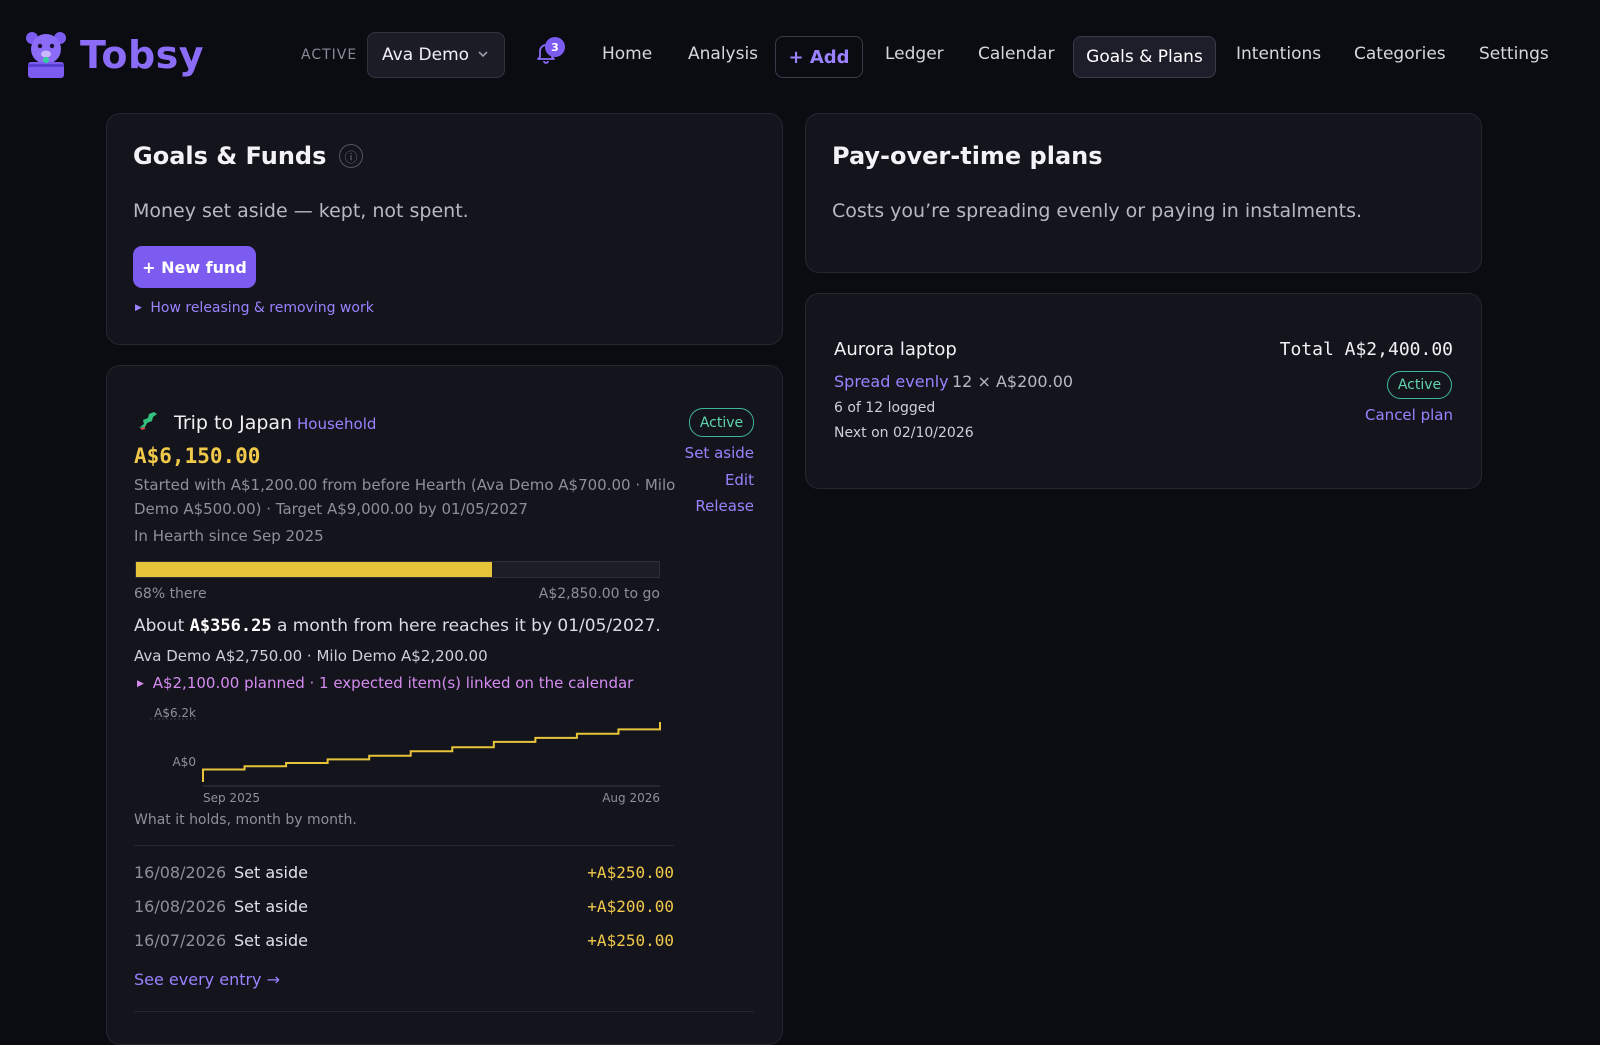 This screenshot has width=1600, height=1045. Describe the element at coordinates (444, 1011) in the screenshot. I see `fund-footer-divider` at that location.